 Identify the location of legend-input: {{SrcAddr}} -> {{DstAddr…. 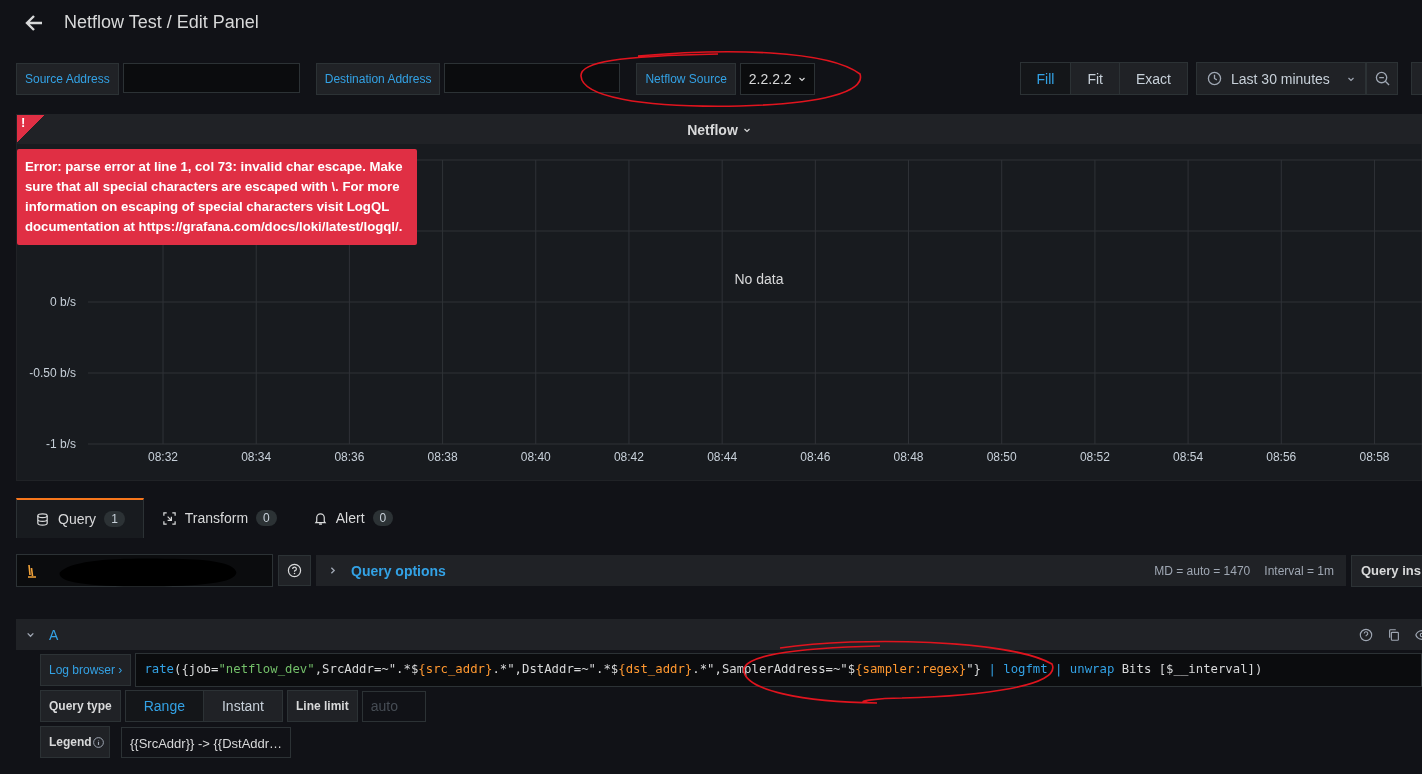
(206, 742).